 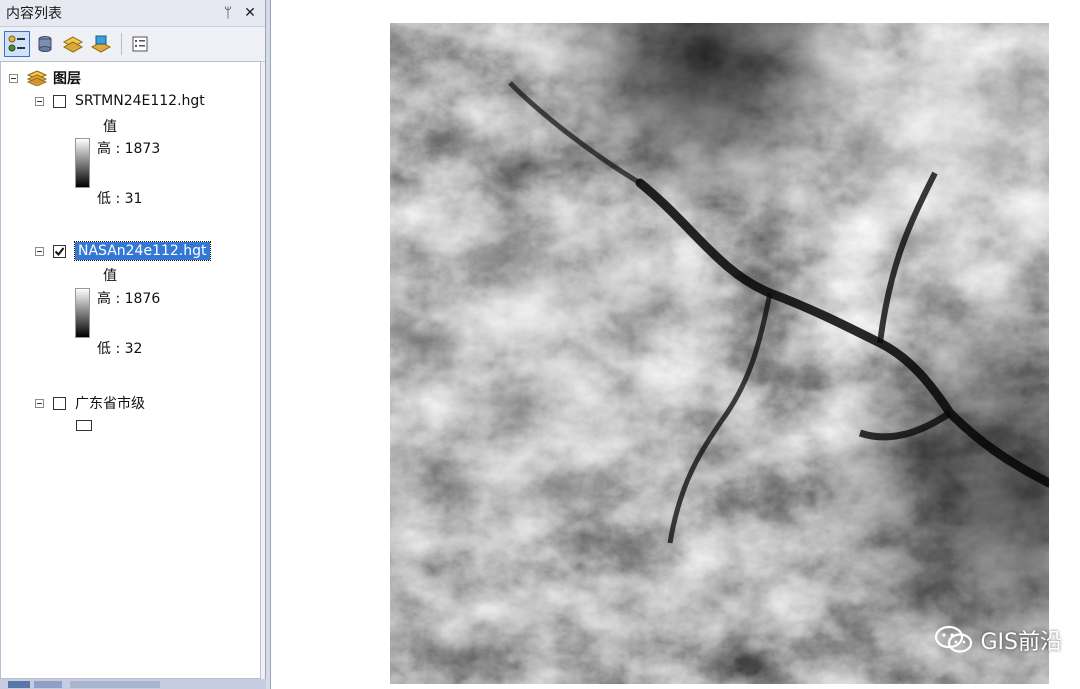 I want to click on layer-srtm-color-ramp, so click(x=82, y=163).